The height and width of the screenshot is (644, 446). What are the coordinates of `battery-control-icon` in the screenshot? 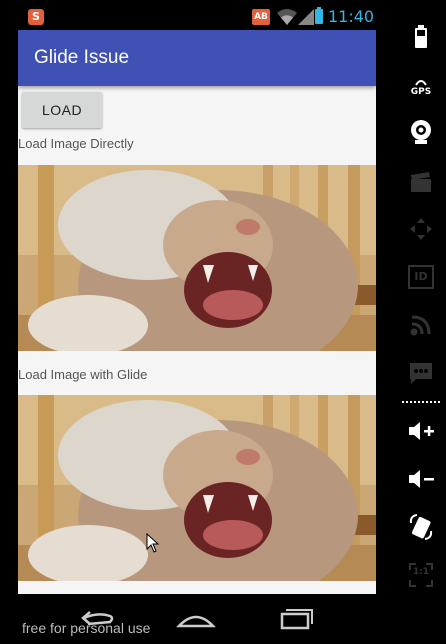 It's located at (421, 37).